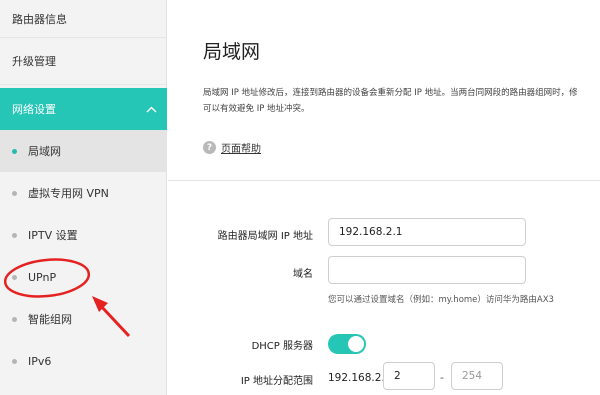 The width and height of the screenshot is (600, 395). I want to click on sidebar-item-vpn: 虚拟专用网 VPN, so click(83, 193).